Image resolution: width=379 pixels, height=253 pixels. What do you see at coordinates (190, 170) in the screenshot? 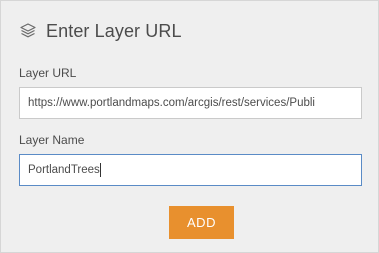
I see `layer-name-input: PortlandTrees` at bounding box center [190, 170].